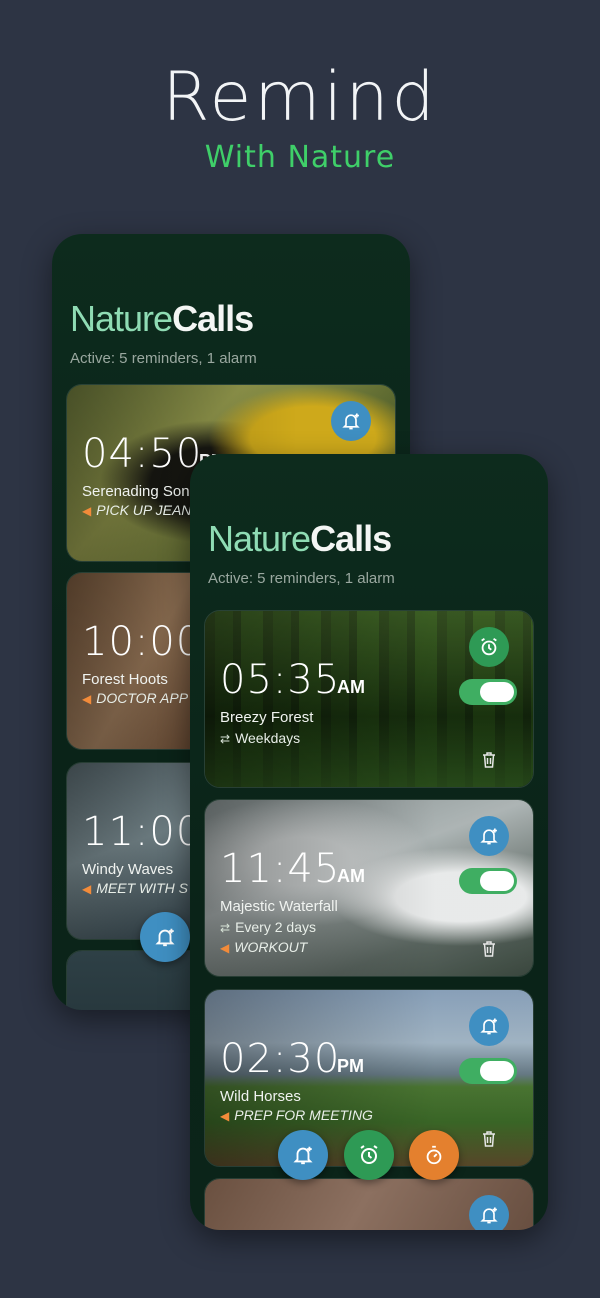  Describe the element at coordinates (300, 157) in the screenshot. I see `hero-subtitle: With Nature` at that location.